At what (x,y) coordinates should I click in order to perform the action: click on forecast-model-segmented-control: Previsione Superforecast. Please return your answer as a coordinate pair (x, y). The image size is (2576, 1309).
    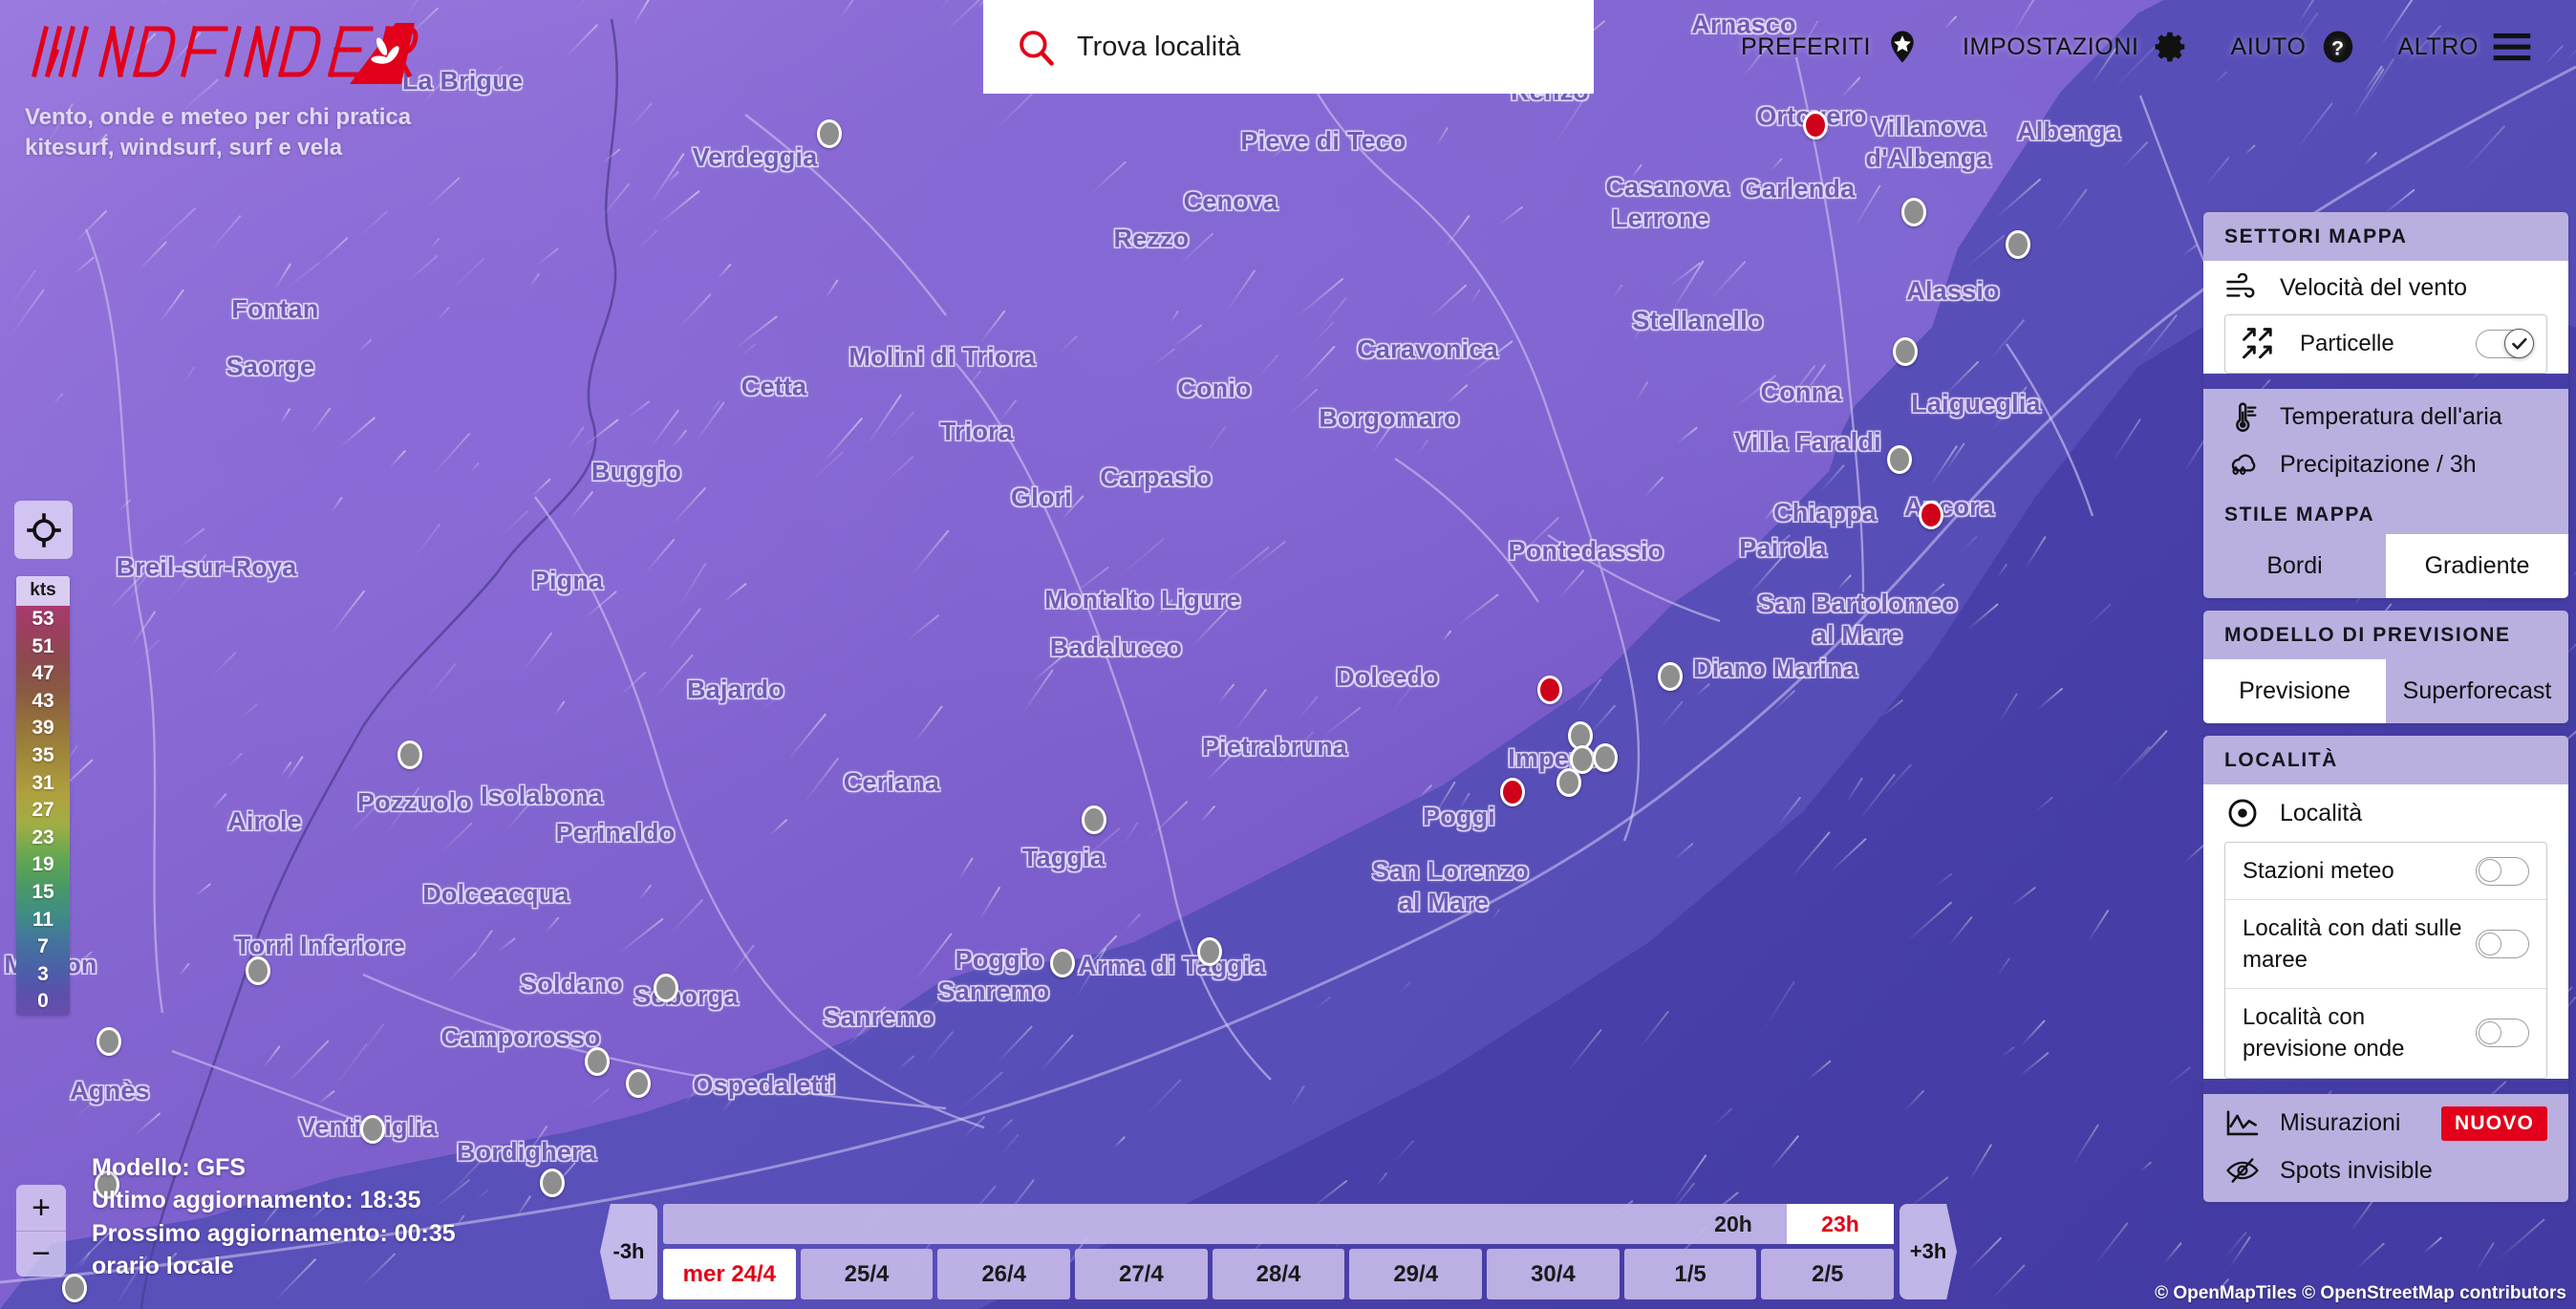
    Looking at the image, I should click on (2385, 691).